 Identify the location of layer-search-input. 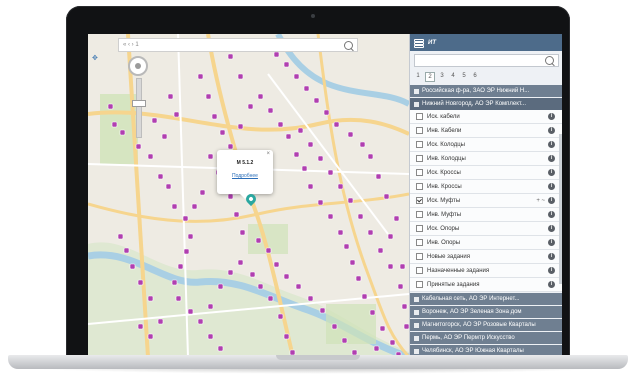
(486, 60).